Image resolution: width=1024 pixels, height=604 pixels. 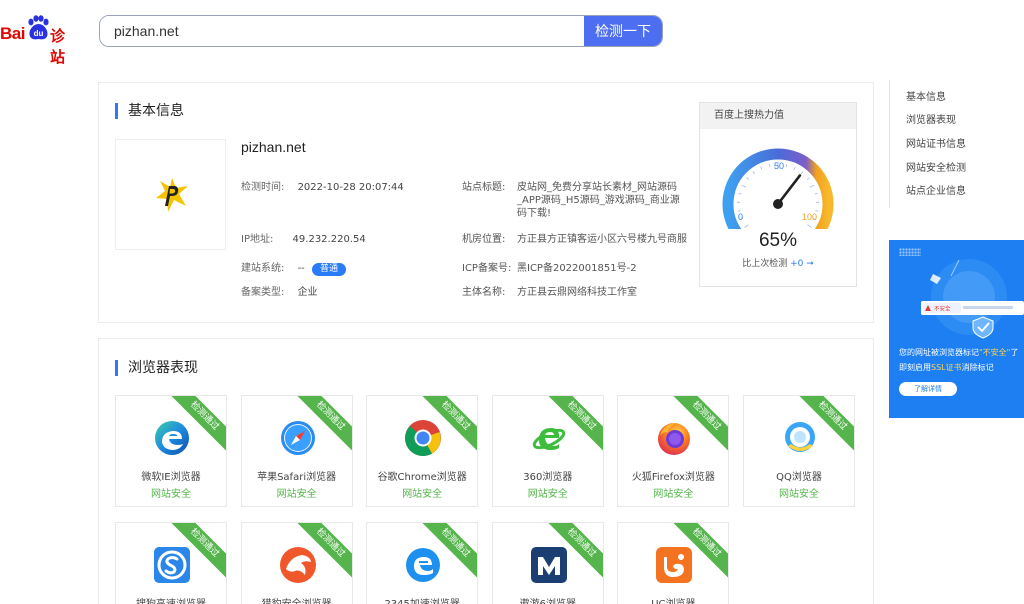 What do you see at coordinates (149, 111) in the screenshot?
I see `basic-info-title: 基本信息` at bounding box center [149, 111].